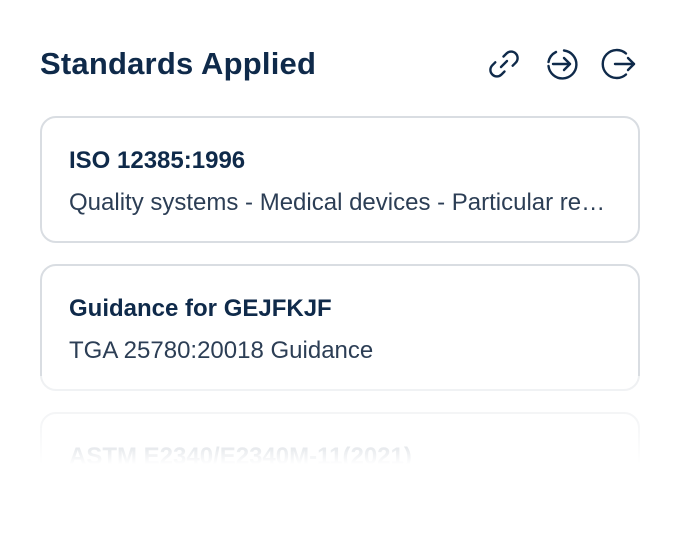 The height and width of the screenshot is (540, 680). I want to click on logout-icon, so click(618, 64).